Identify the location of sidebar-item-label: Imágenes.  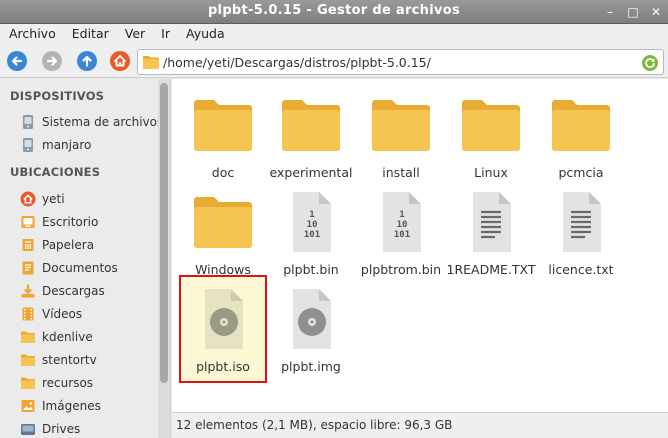
(71, 406).